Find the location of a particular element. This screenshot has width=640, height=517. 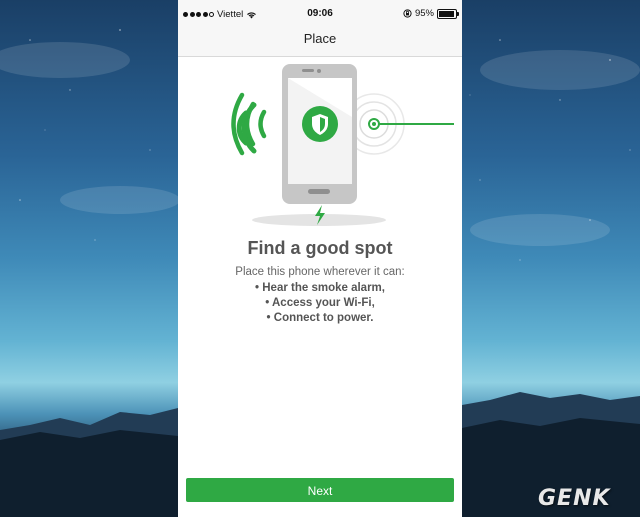

status-bar: Viettel 09:06 95% is located at coordinates (320, 14).